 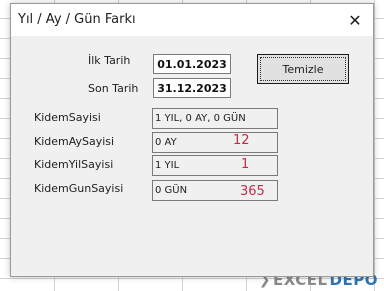 I want to click on kidem-ay-sayisi-field: 0 AY, so click(x=215, y=142).